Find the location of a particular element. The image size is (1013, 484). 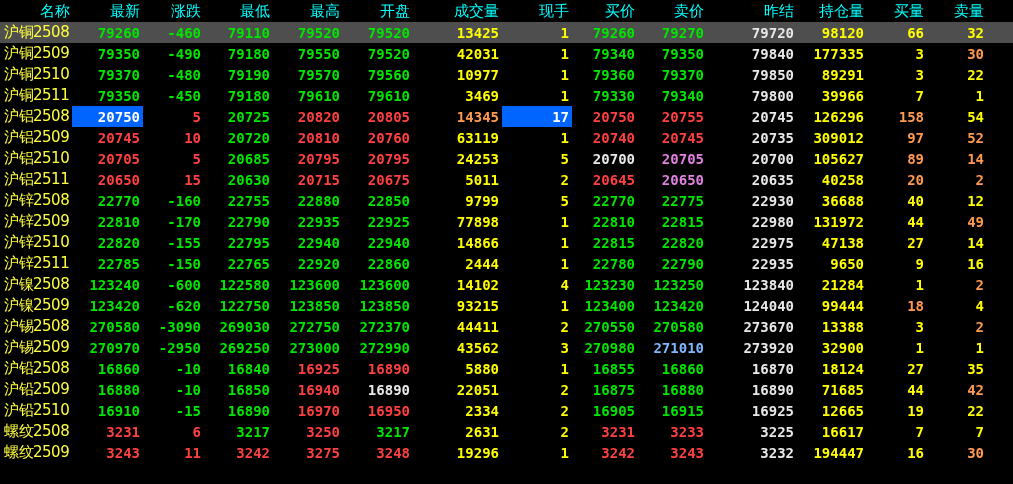

table-row: 沪铜2508 79260 -460 79110 79520 79520 13425 1 79260 79270 79720 98120 66 32 is located at coordinates (506, 32).